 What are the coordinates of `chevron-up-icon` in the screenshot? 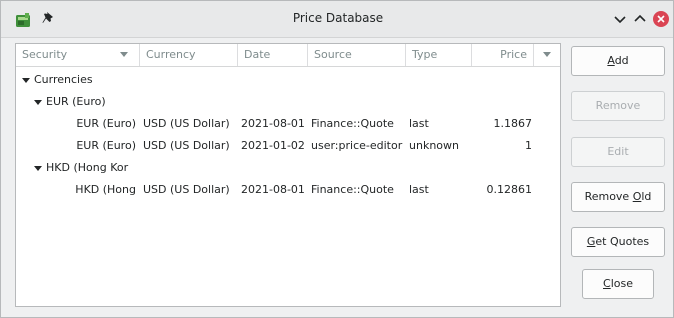 It's located at (640, 19).